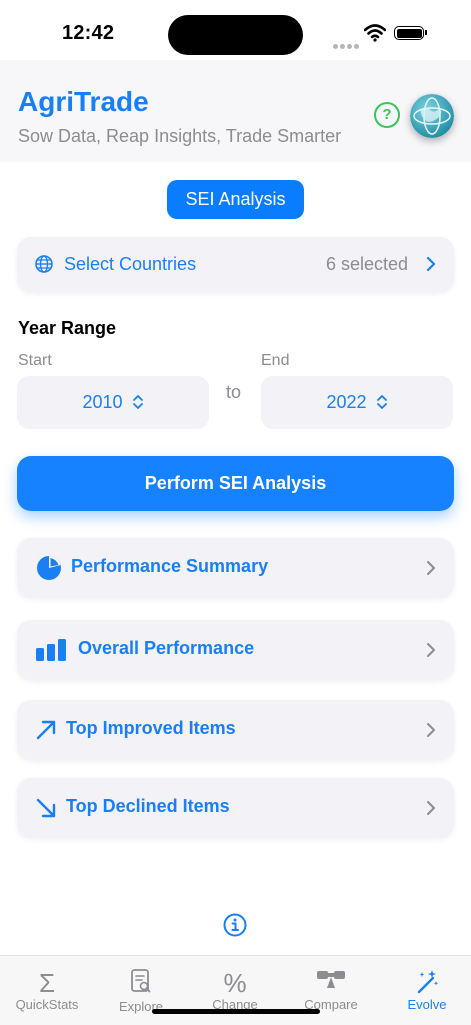  Describe the element at coordinates (148, 806) in the screenshot. I see `top-declined-items-label: Top Declined Items` at that location.